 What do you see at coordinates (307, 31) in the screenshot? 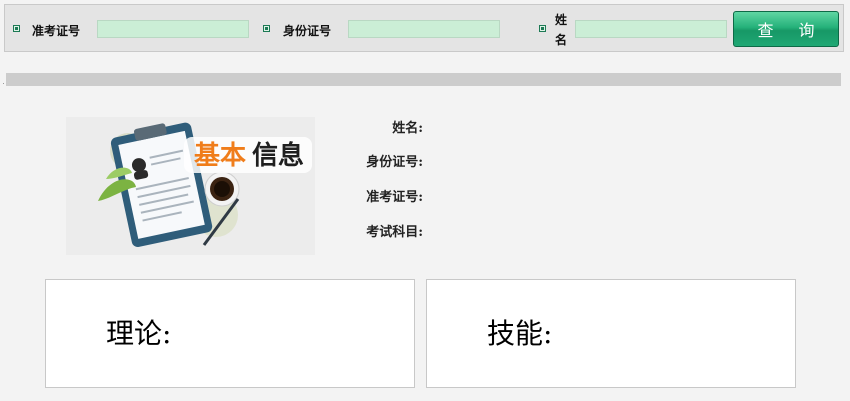
I see `id-no-label: 身份证号` at bounding box center [307, 31].